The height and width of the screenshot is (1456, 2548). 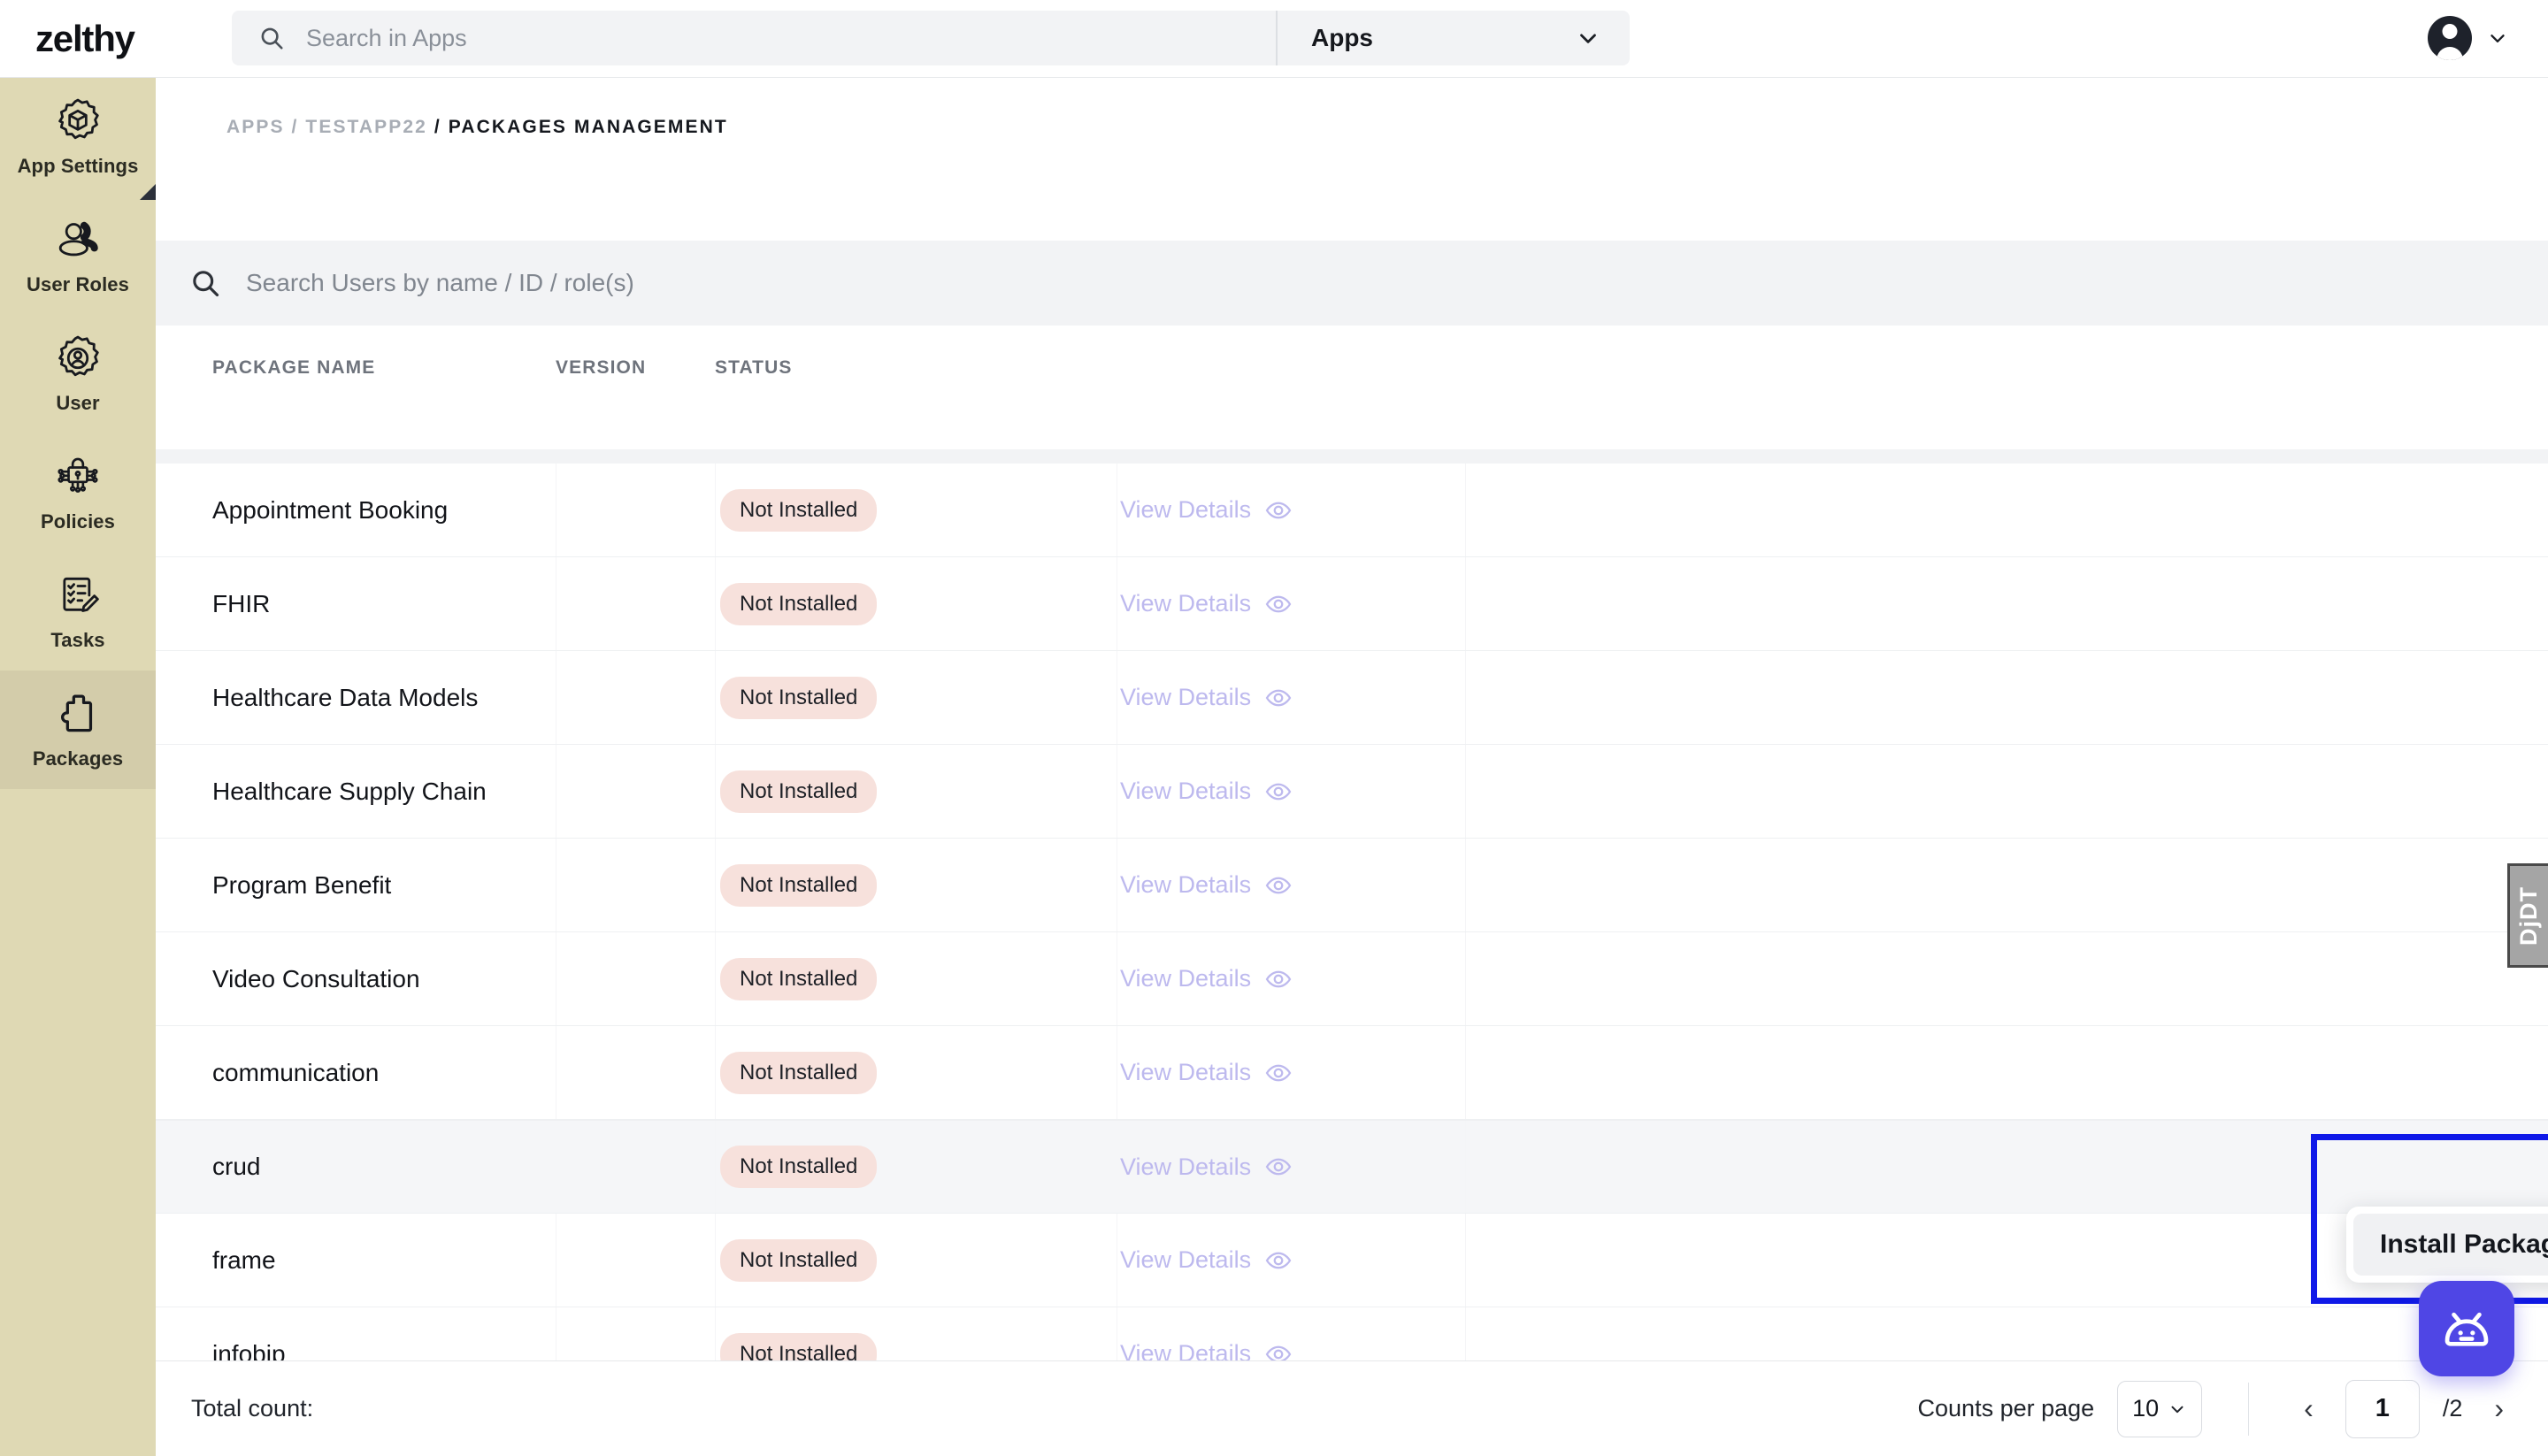 I want to click on table-row: crud Not Installed View Details, so click(x=1352, y=1167).